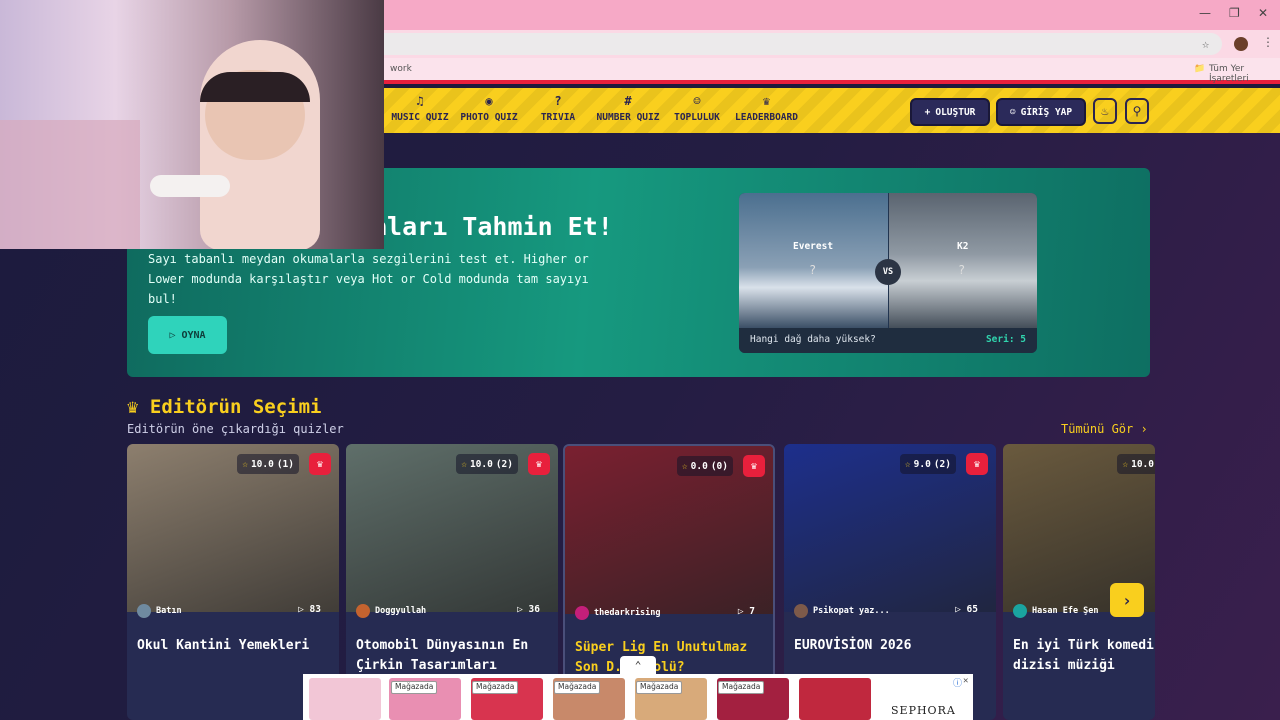 The image size is (1280, 720). I want to click on rating-badge: ☆ 9.0 (2), so click(927, 464).